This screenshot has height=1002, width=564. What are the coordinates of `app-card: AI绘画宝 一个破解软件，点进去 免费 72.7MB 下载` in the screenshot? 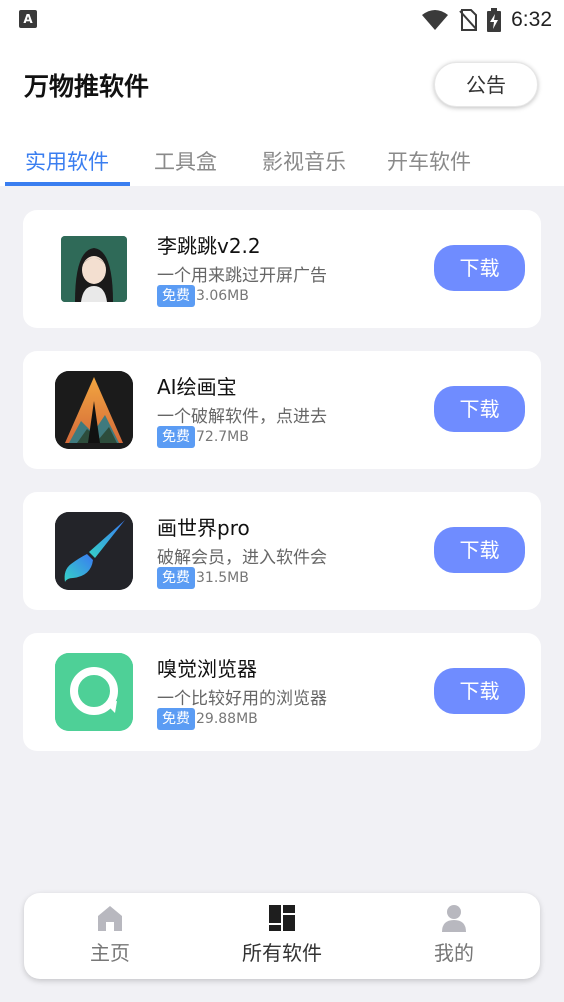 It's located at (282, 410).